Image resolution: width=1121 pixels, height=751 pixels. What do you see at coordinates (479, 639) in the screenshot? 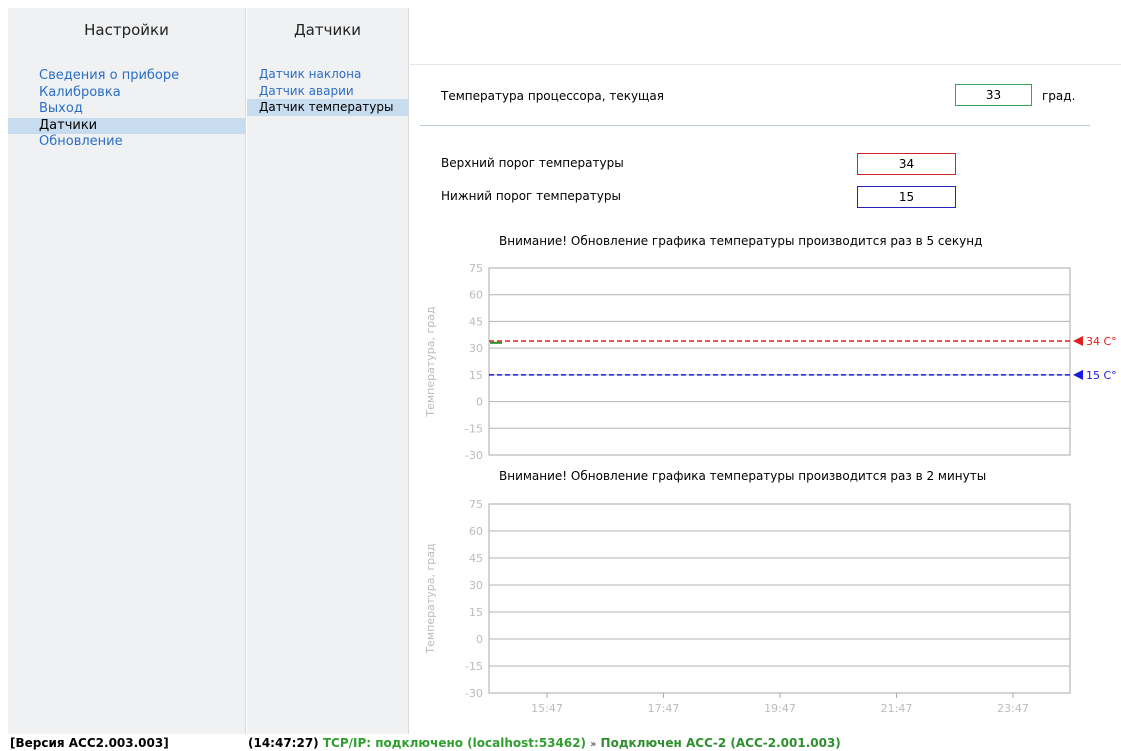
I see `chart2-ytick: 0` at bounding box center [479, 639].